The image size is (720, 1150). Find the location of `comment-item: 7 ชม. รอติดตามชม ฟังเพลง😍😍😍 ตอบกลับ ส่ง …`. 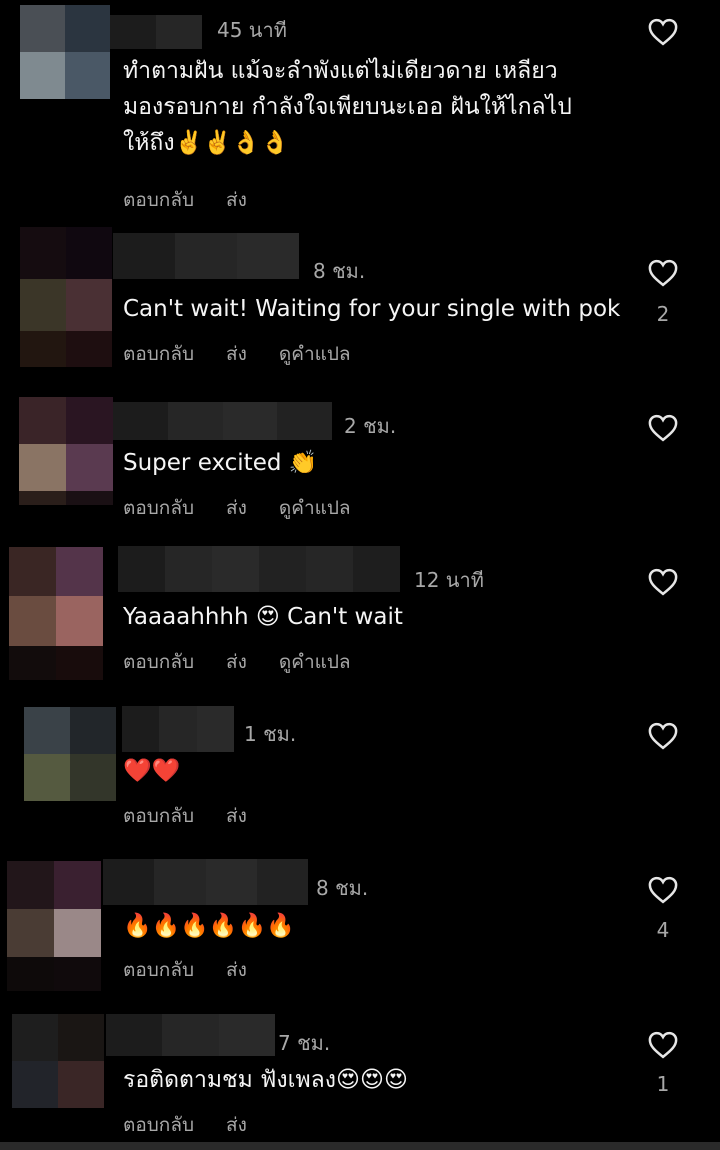

comment-item: 7 ชม. รอติดตามชม ฟังเพลง😍😍😍 ตอบกลับ ส่ง … is located at coordinates (360, 1076).